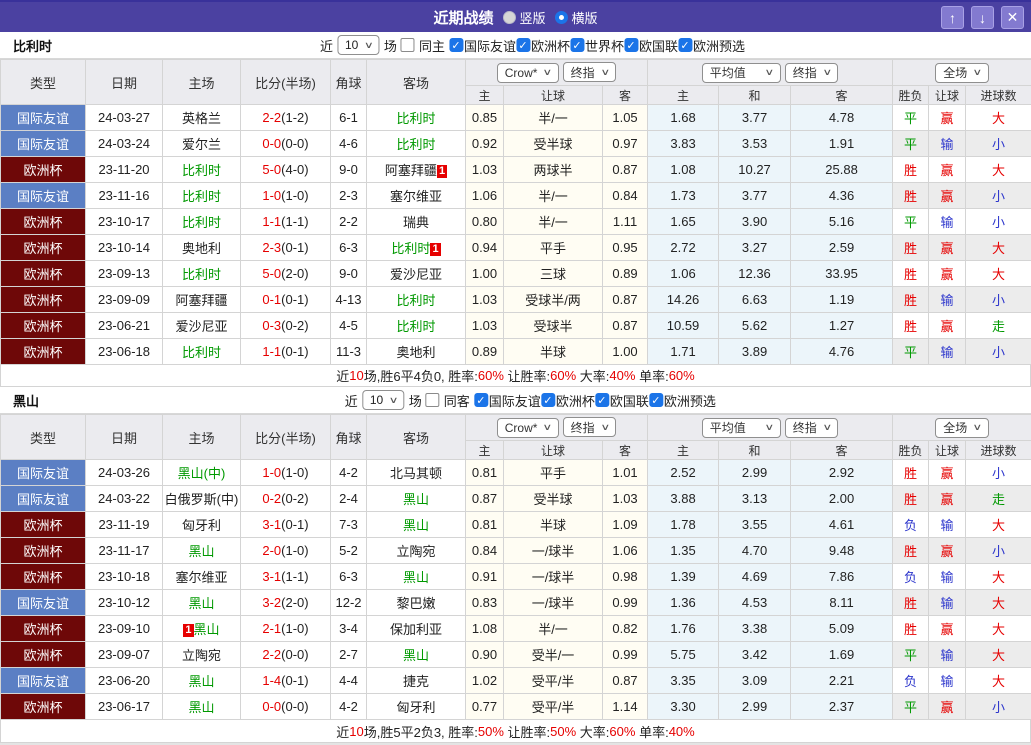  What do you see at coordinates (755, 169) in the screenshot?
I see `avg-draw-odds: 10.27` at bounding box center [755, 169].